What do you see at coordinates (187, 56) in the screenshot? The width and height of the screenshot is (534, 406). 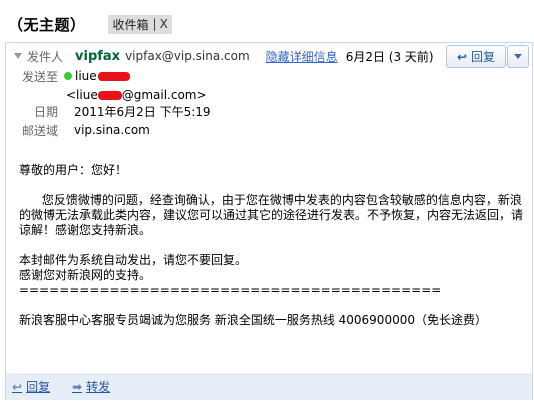 I see `sender-email: vipfax@vip.sina.com` at bounding box center [187, 56].